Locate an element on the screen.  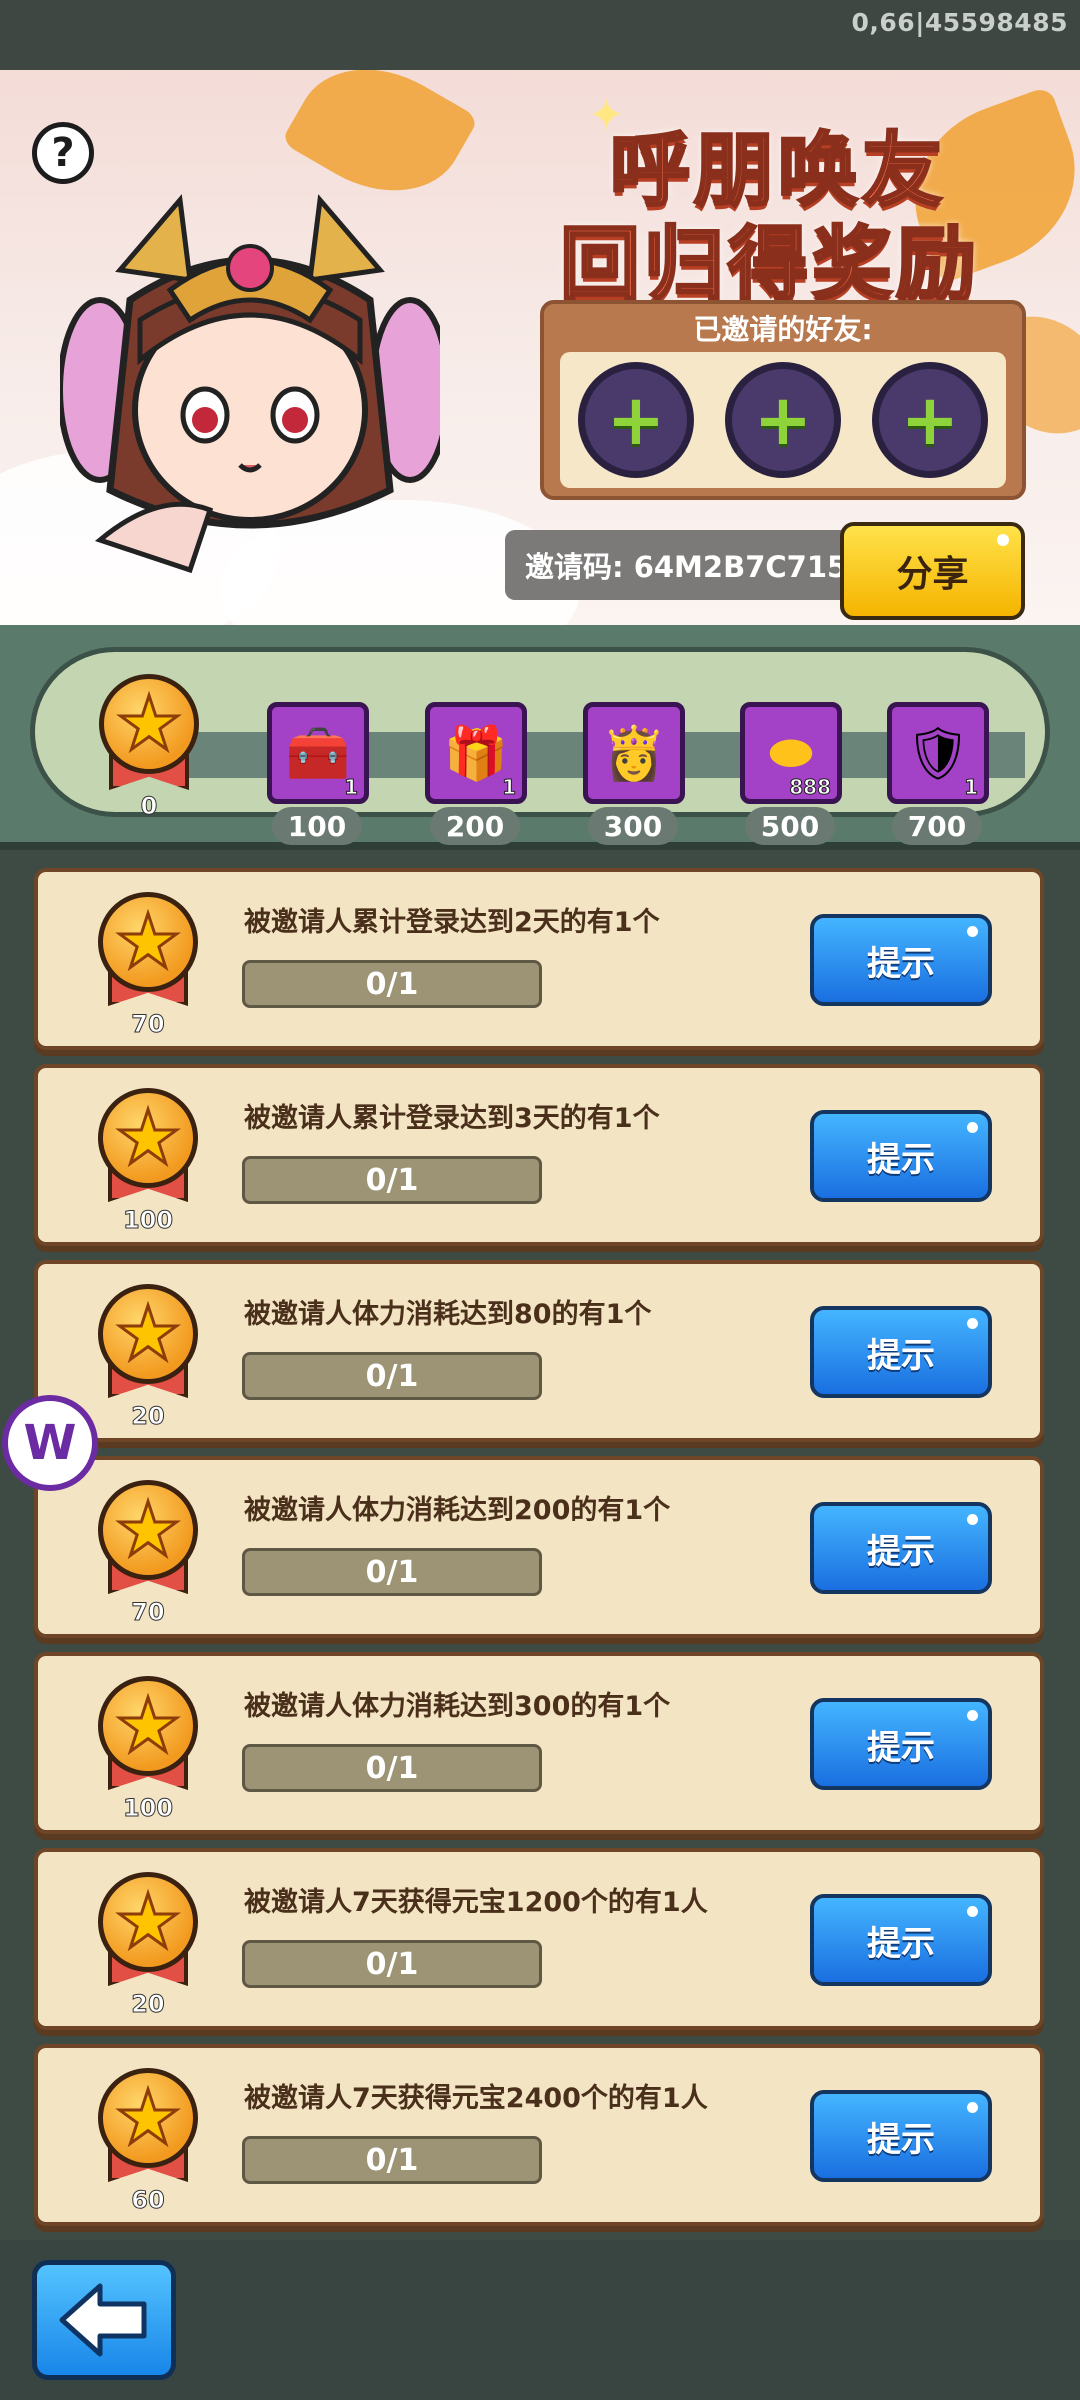
share-button-label: 分享 is located at coordinates (932, 574).